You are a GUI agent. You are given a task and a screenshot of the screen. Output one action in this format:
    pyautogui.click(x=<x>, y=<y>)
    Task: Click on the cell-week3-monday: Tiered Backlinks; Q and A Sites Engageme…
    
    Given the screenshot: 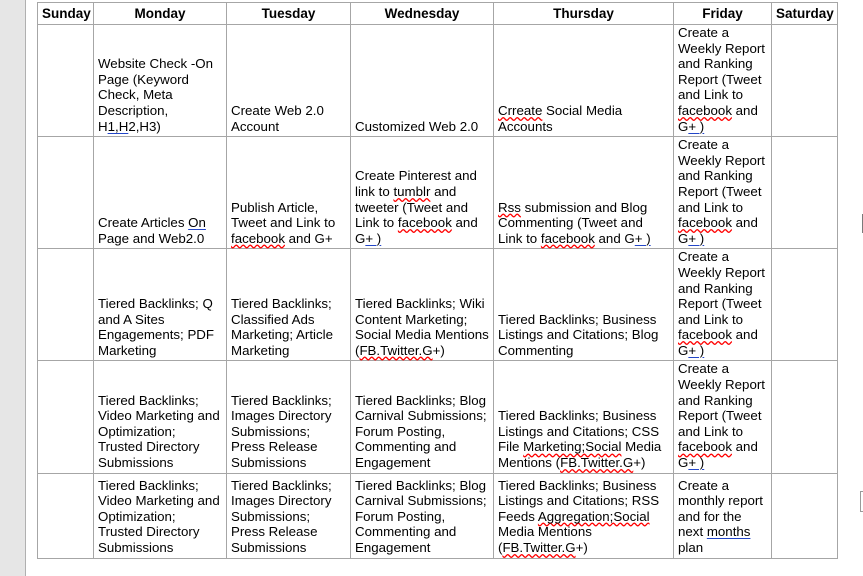 What is the action you would take?
    pyautogui.click(x=160, y=305)
    